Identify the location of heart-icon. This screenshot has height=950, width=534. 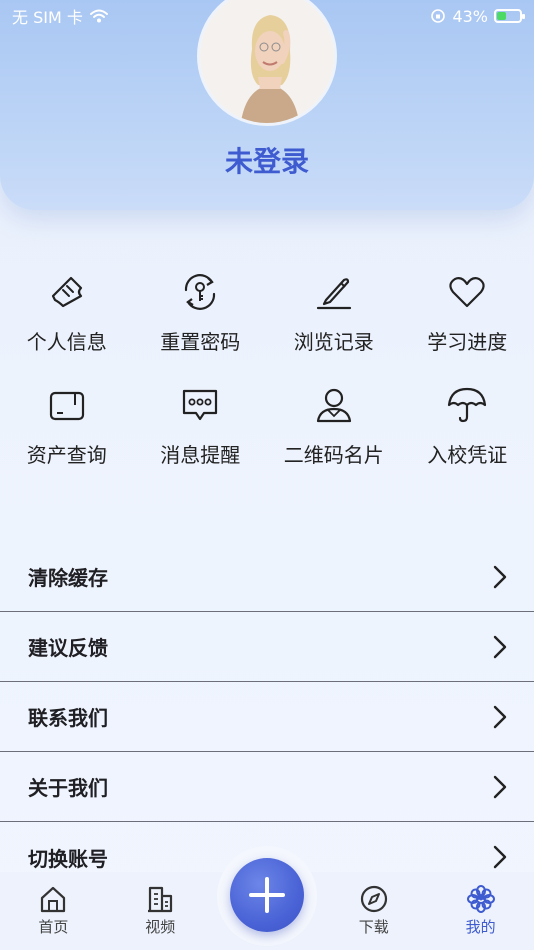
(467, 292).